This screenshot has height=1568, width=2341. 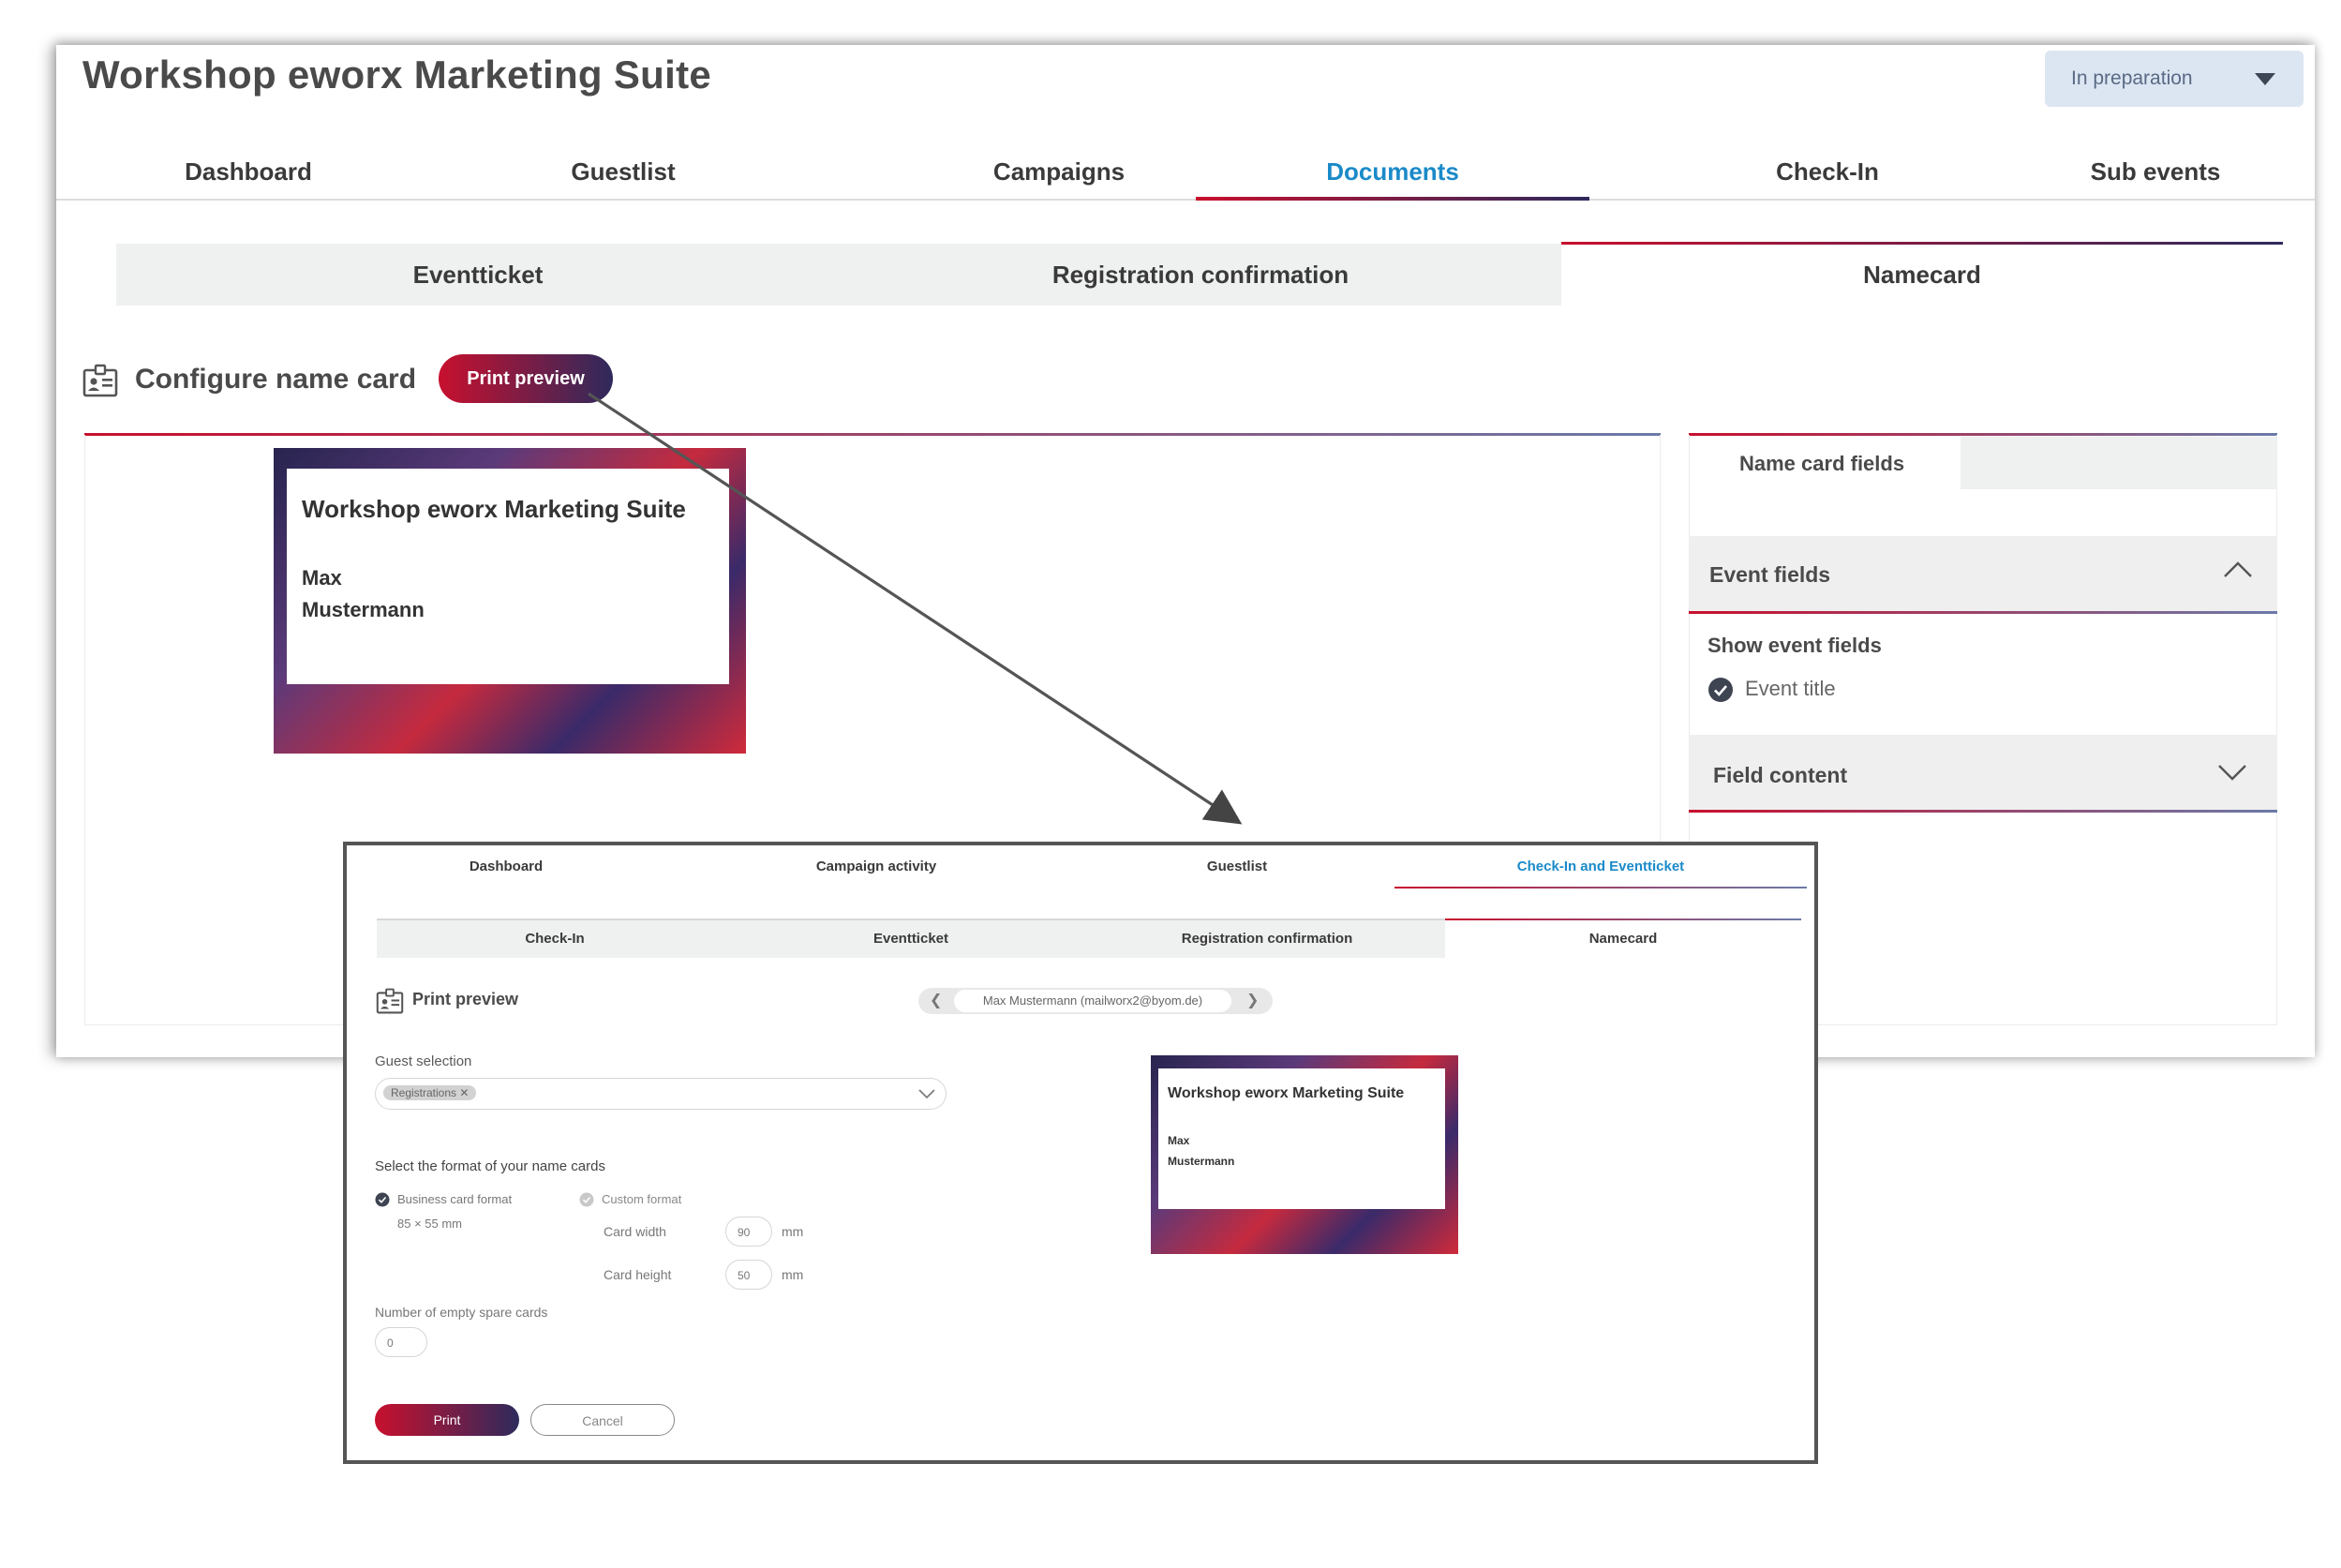 I want to click on preview-tab-dashboard: Dashboard, so click(x=506, y=867).